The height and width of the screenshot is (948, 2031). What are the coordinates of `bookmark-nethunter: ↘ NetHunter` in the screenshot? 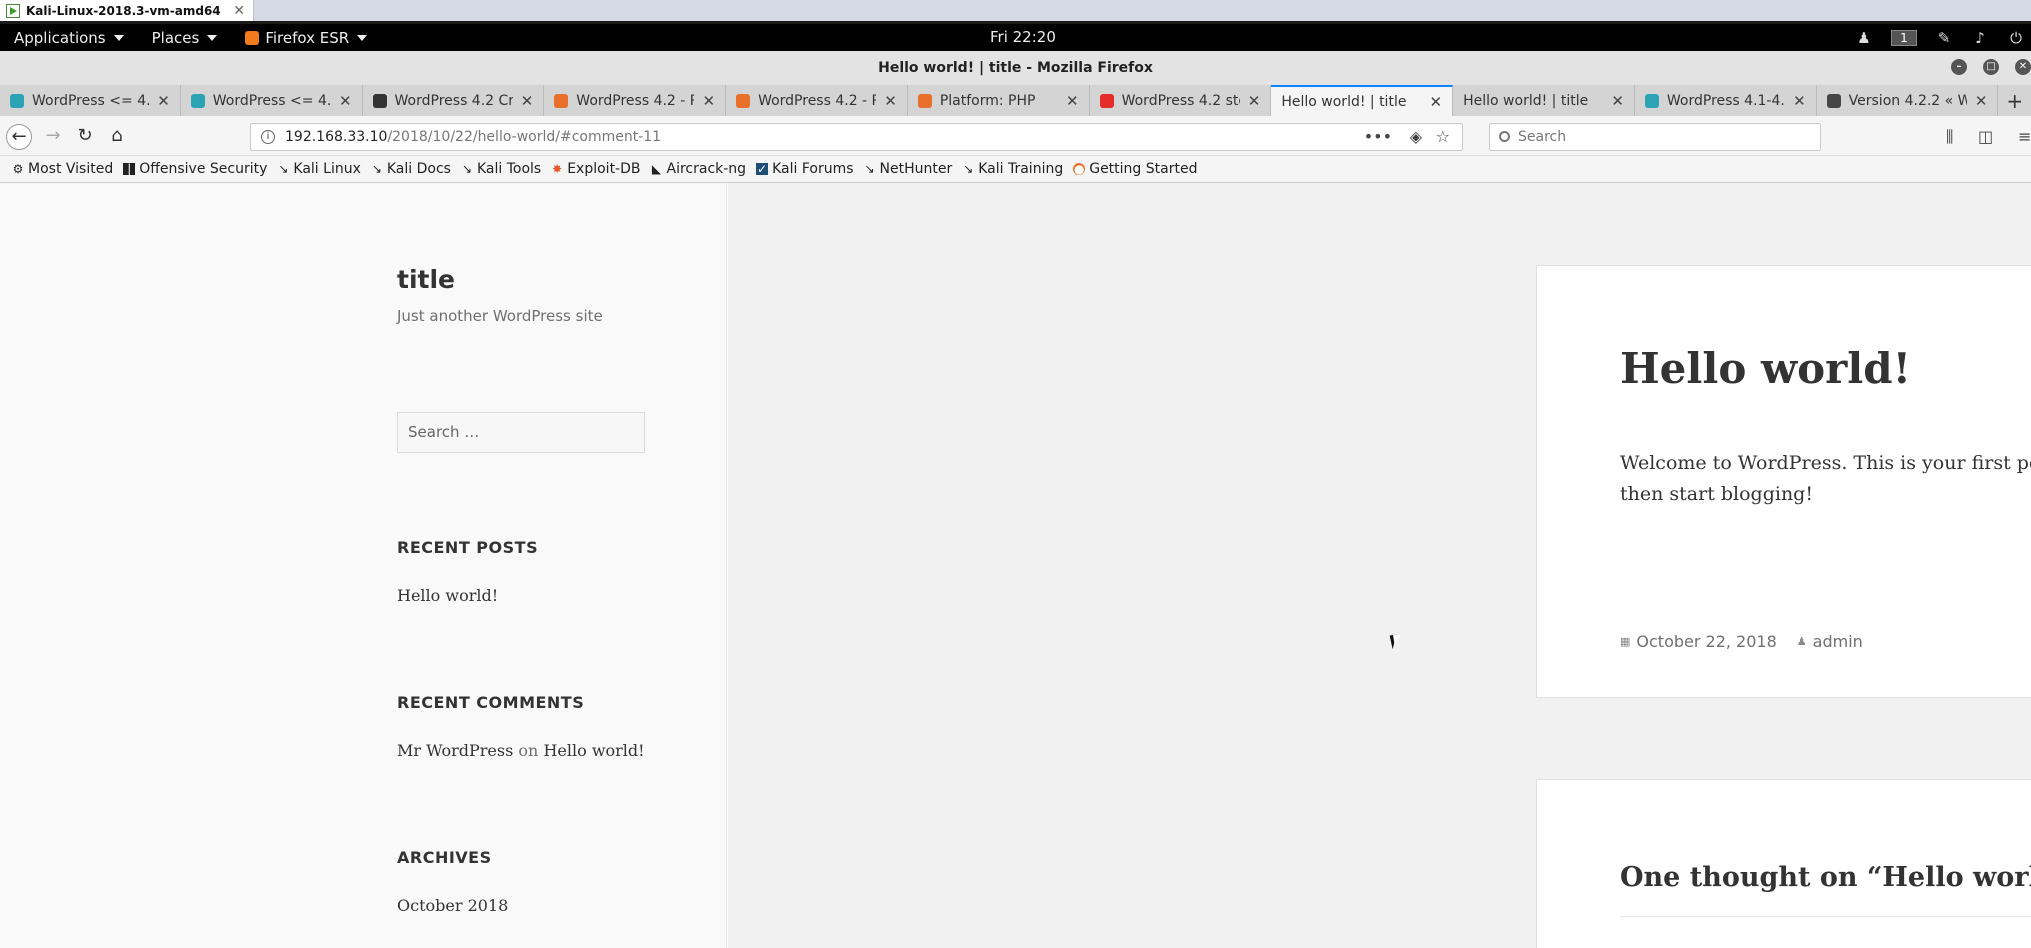 It's located at (908, 169).